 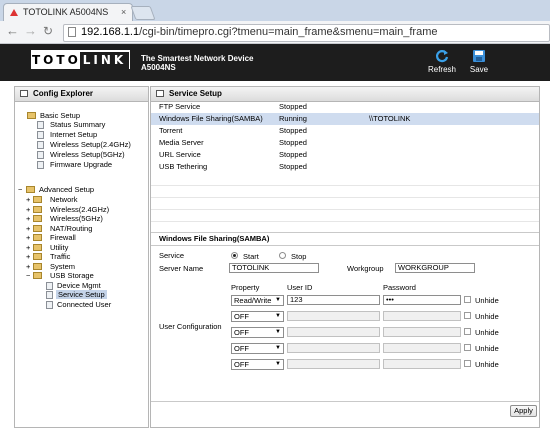 I want to click on password-input: •••, so click(x=422, y=300).